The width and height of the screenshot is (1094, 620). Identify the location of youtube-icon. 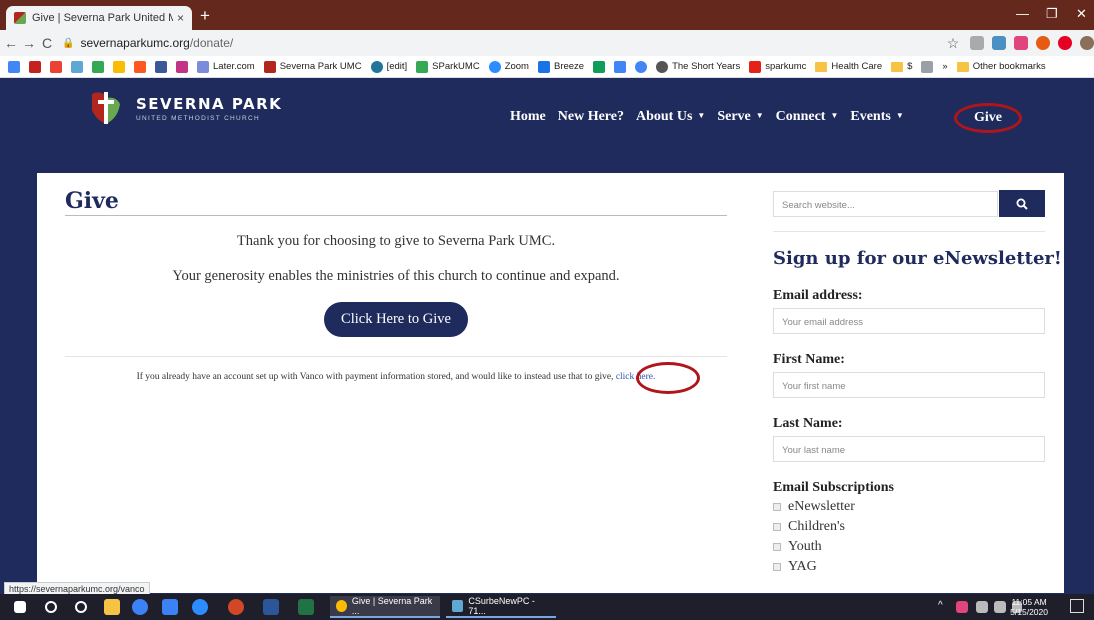
(755, 66).